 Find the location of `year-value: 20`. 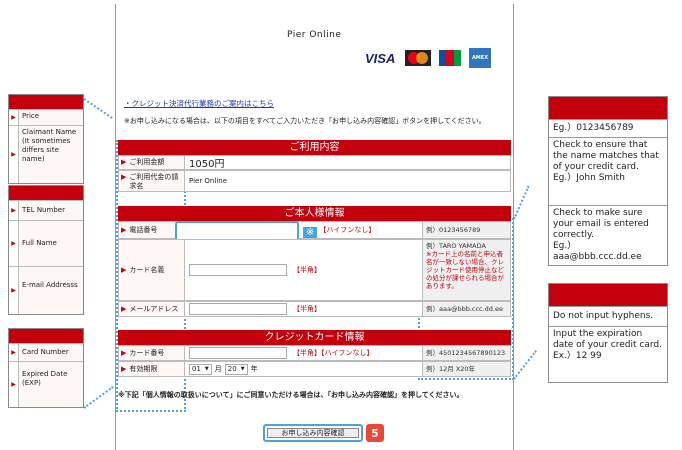

year-value: 20 is located at coordinates (232, 369).